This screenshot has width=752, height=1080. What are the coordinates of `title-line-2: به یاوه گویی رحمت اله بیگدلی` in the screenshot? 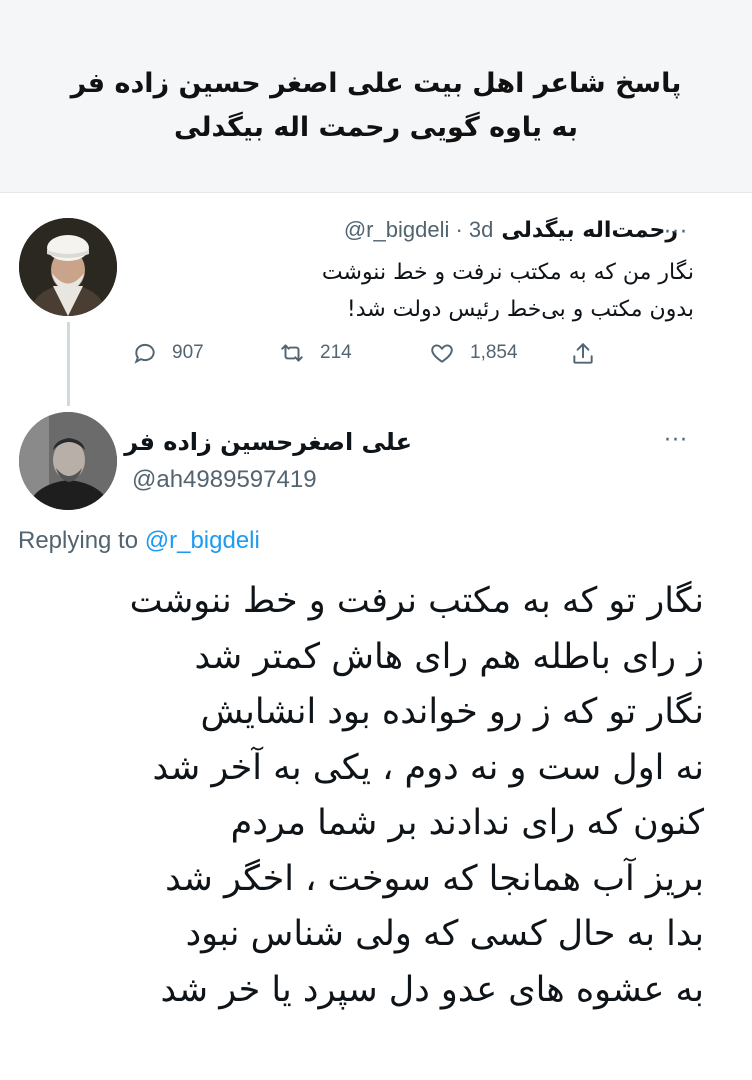 It's located at (376, 127).